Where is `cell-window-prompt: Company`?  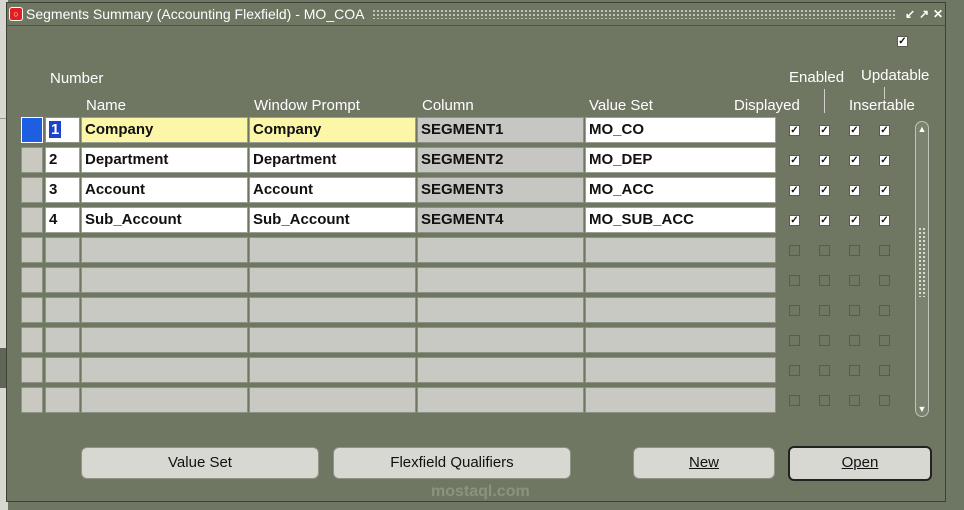 cell-window-prompt: Company is located at coordinates (332, 130).